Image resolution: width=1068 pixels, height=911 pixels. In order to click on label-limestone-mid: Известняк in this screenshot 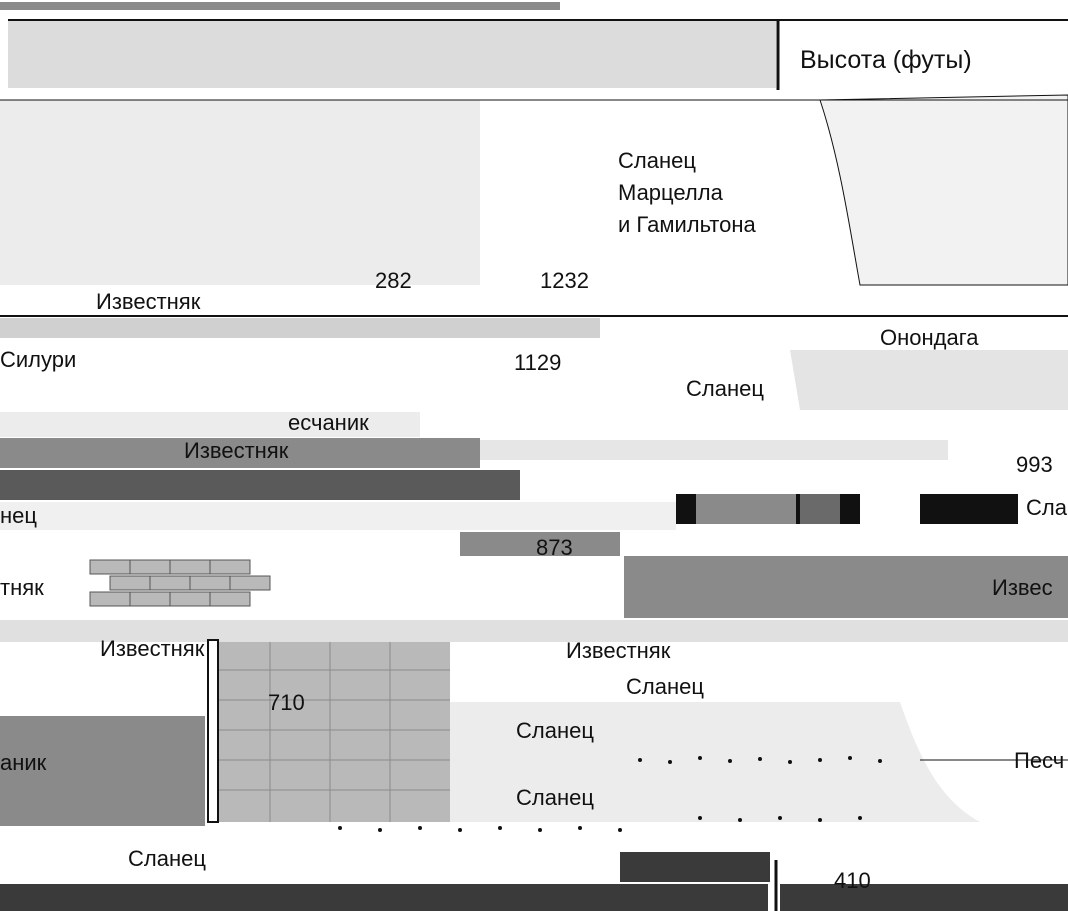, I will do `click(236, 450)`.